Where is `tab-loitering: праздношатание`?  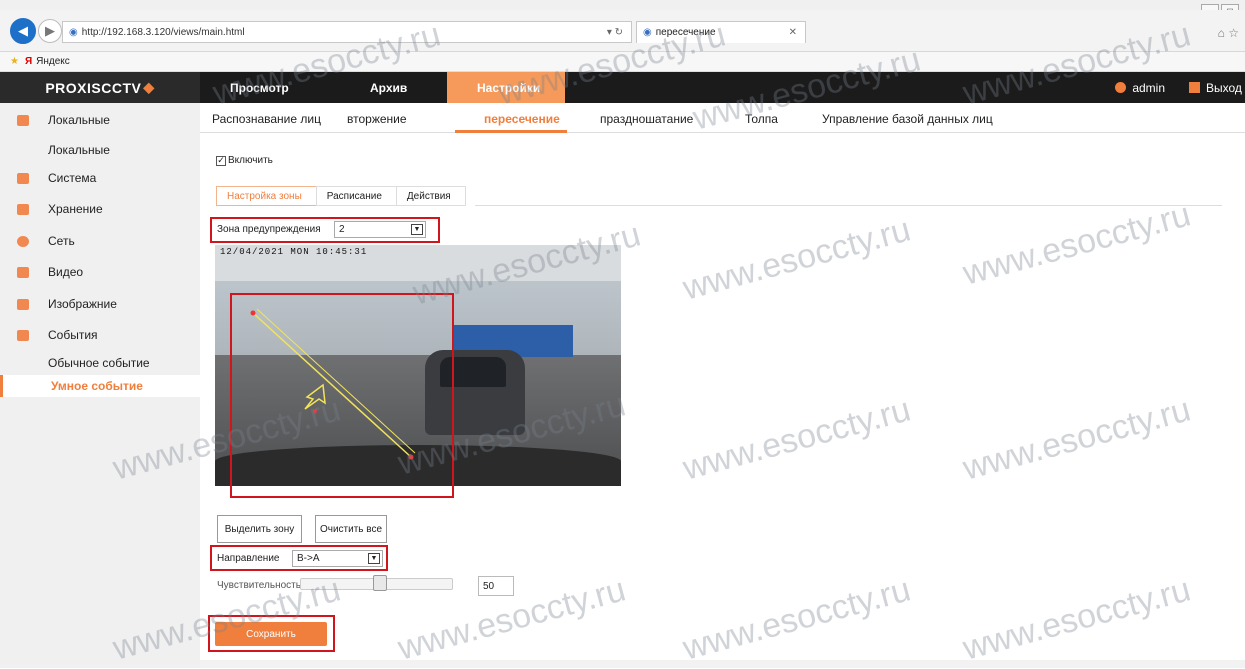 tab-loitering: праздношатание is located at coordinates (646, 119).